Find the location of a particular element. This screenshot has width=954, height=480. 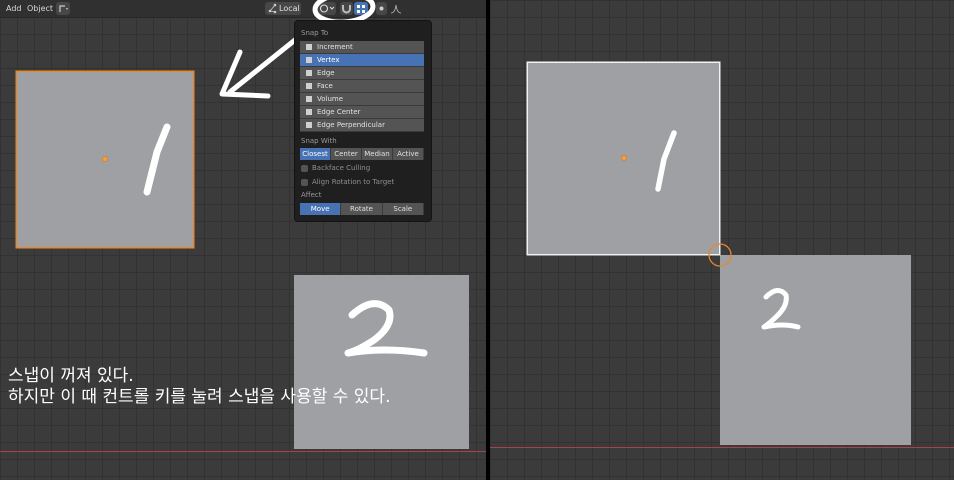

snap-to-face: Face is located at coordinates (362, 86).